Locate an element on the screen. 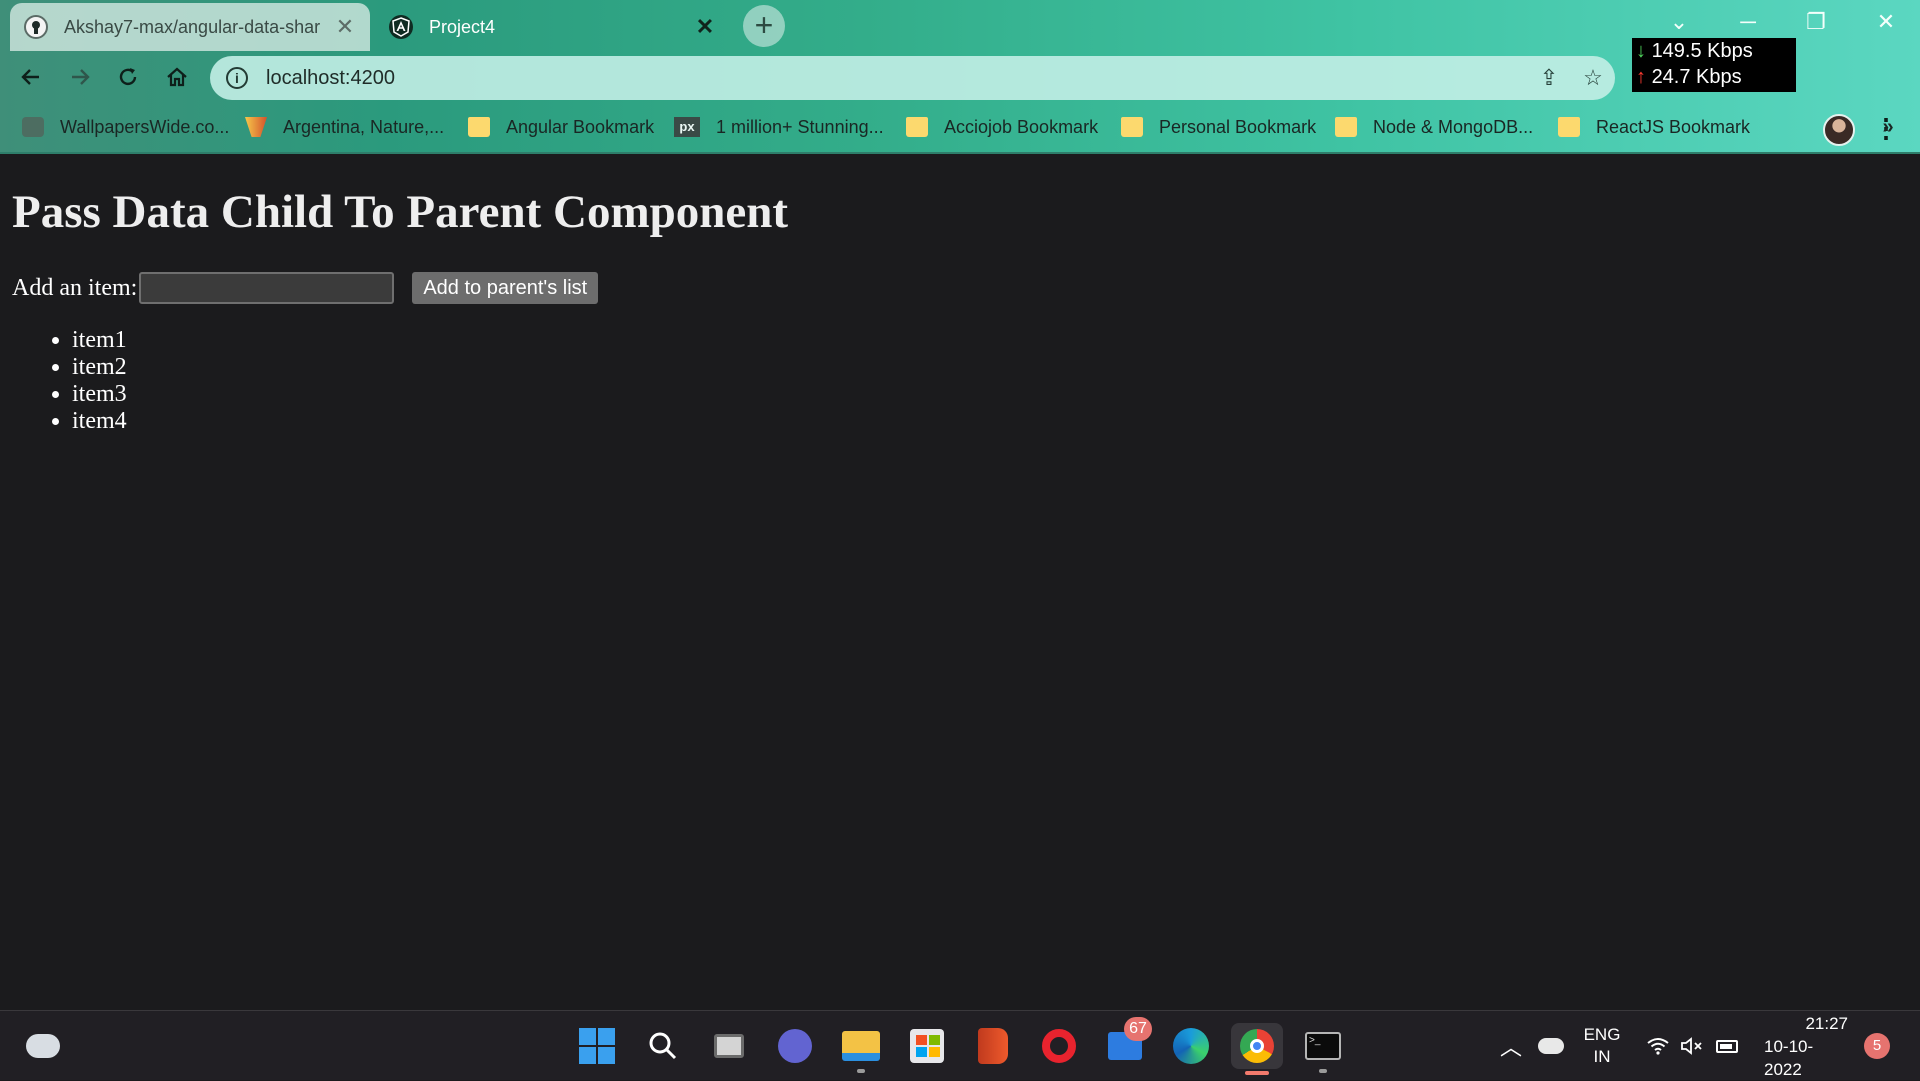  opera-icon is located at coordinates (1059, 1046).